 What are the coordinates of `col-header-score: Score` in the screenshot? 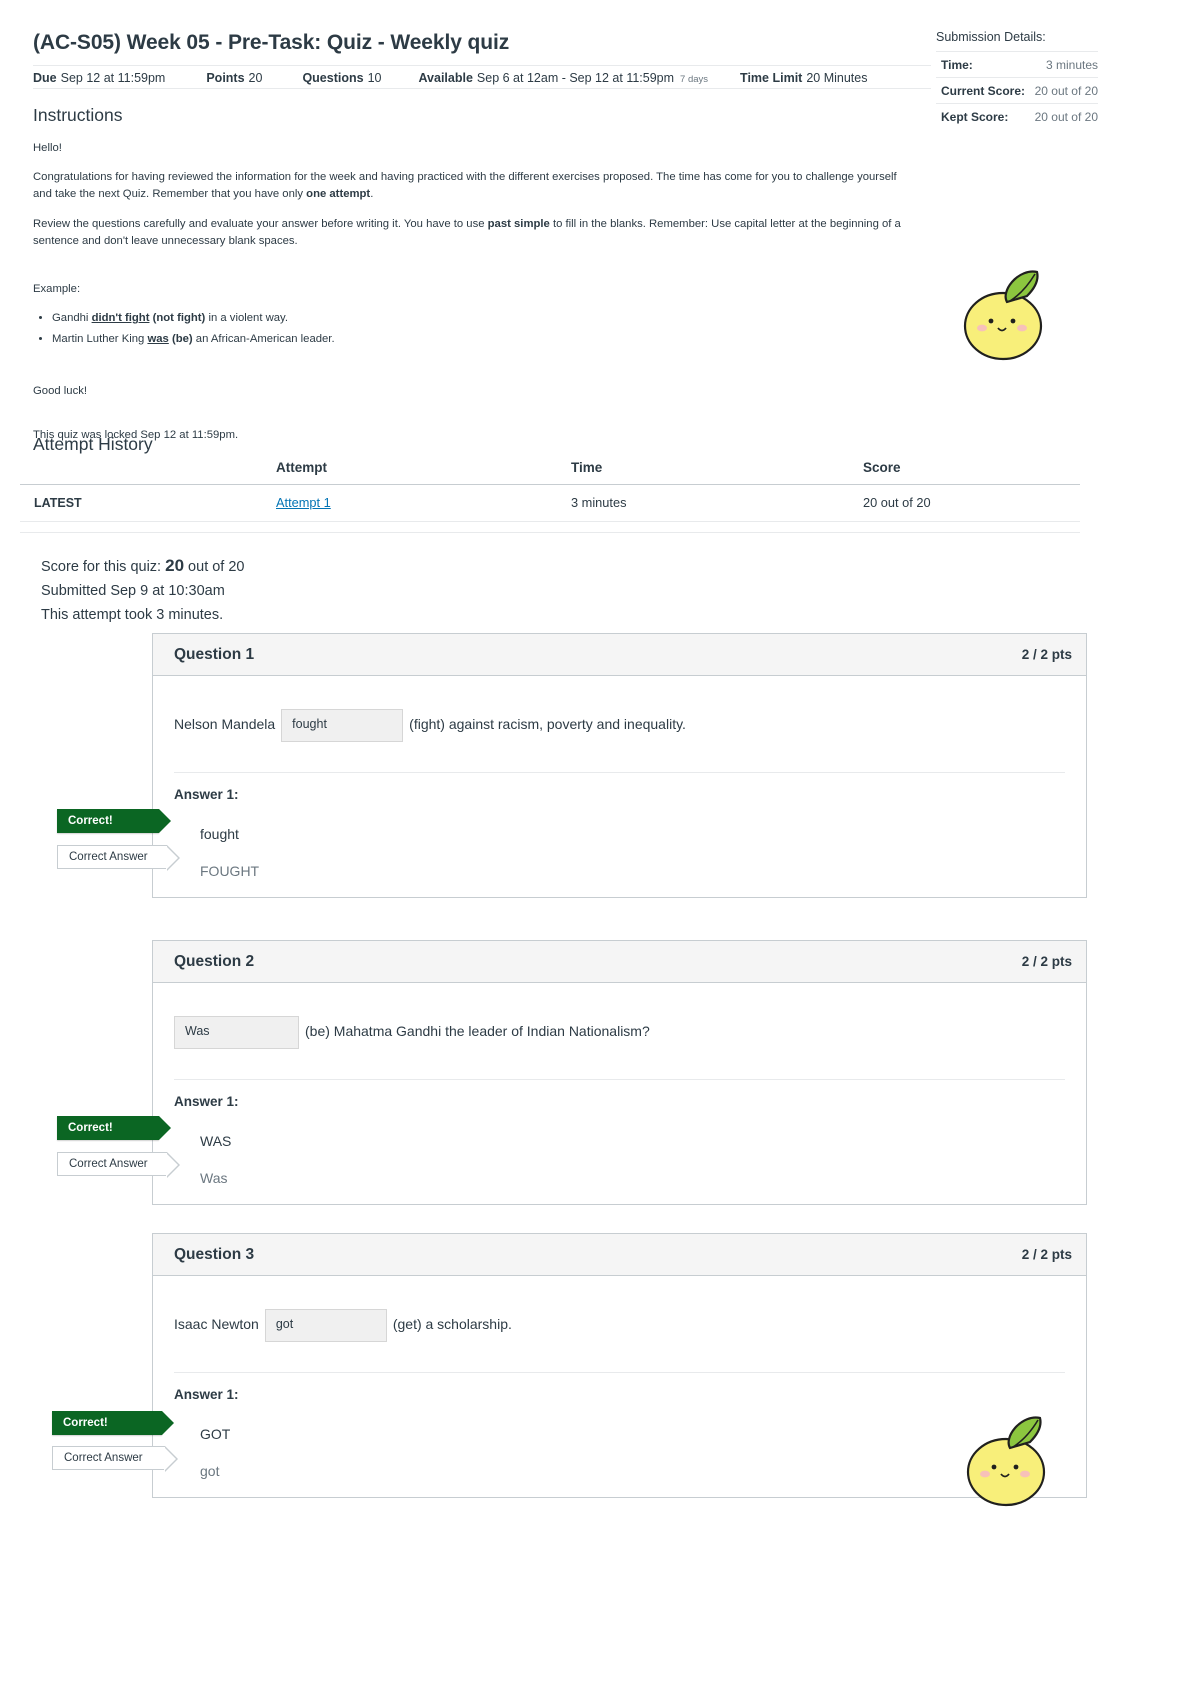 It's located at (971, 472).